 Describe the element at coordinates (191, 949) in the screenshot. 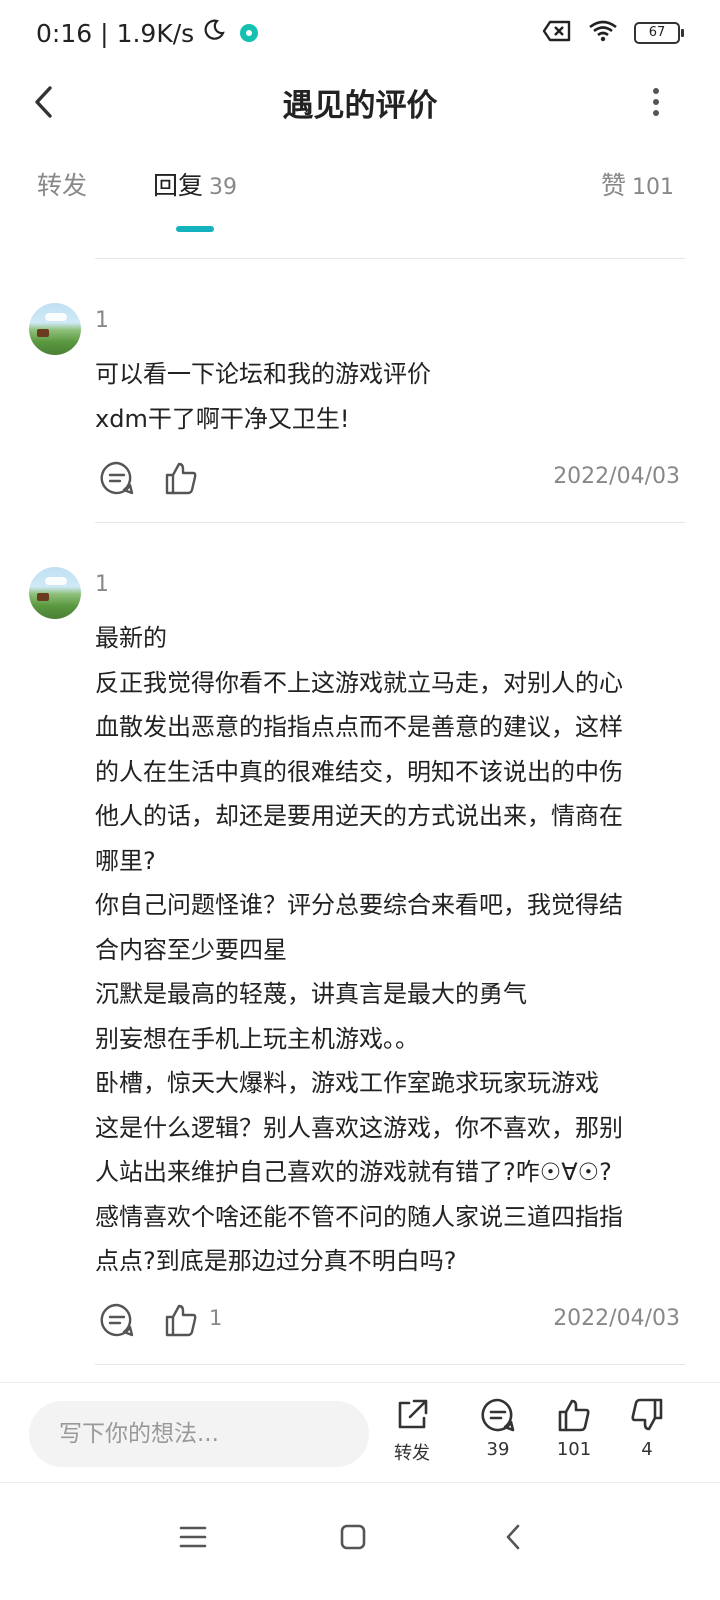

I see `comment-line: 合内容至少要四星` at that location.